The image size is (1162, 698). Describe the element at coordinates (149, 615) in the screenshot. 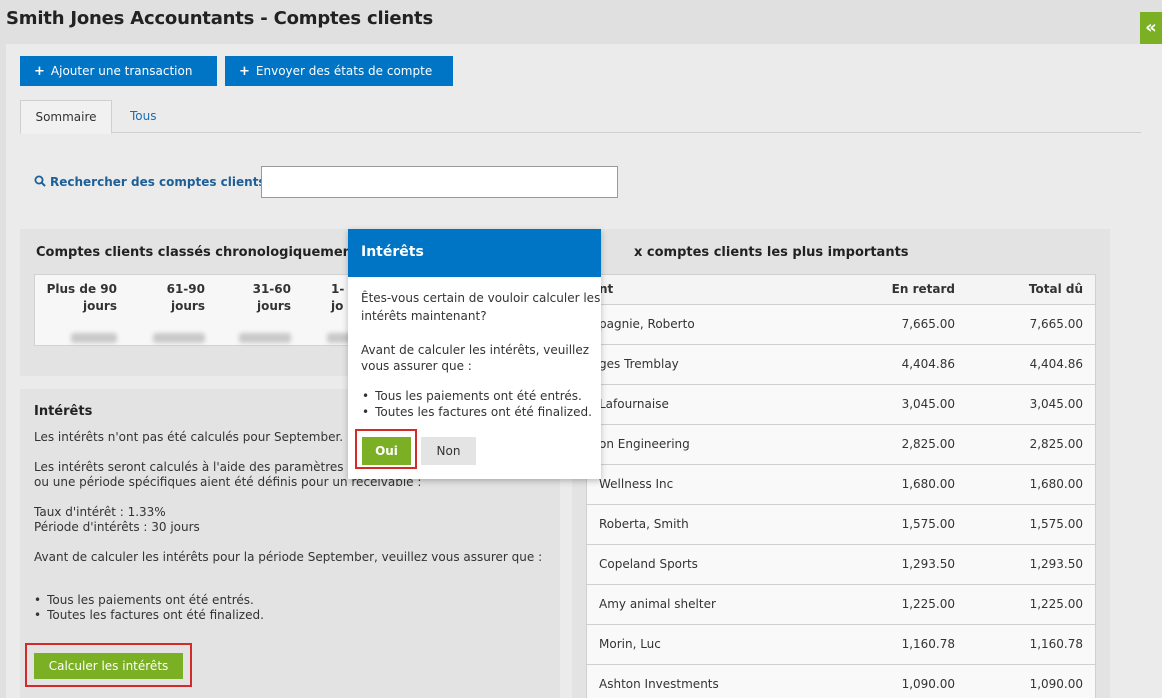

I see `interest-bullet: Toutes les factures ont été finalized.` at that location.